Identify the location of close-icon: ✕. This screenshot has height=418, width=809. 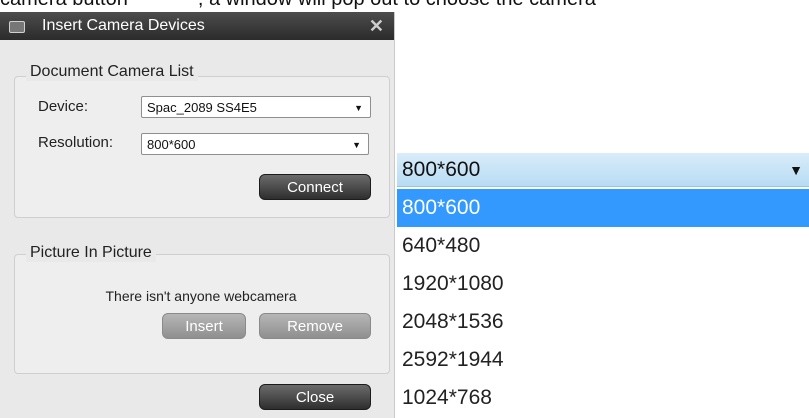
(376, 26).